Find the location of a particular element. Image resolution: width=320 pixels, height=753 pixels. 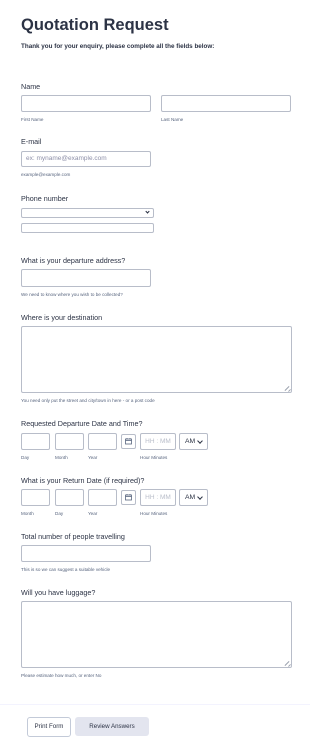

first-name-sublabel: First Name is located at coordinates (32, 119).